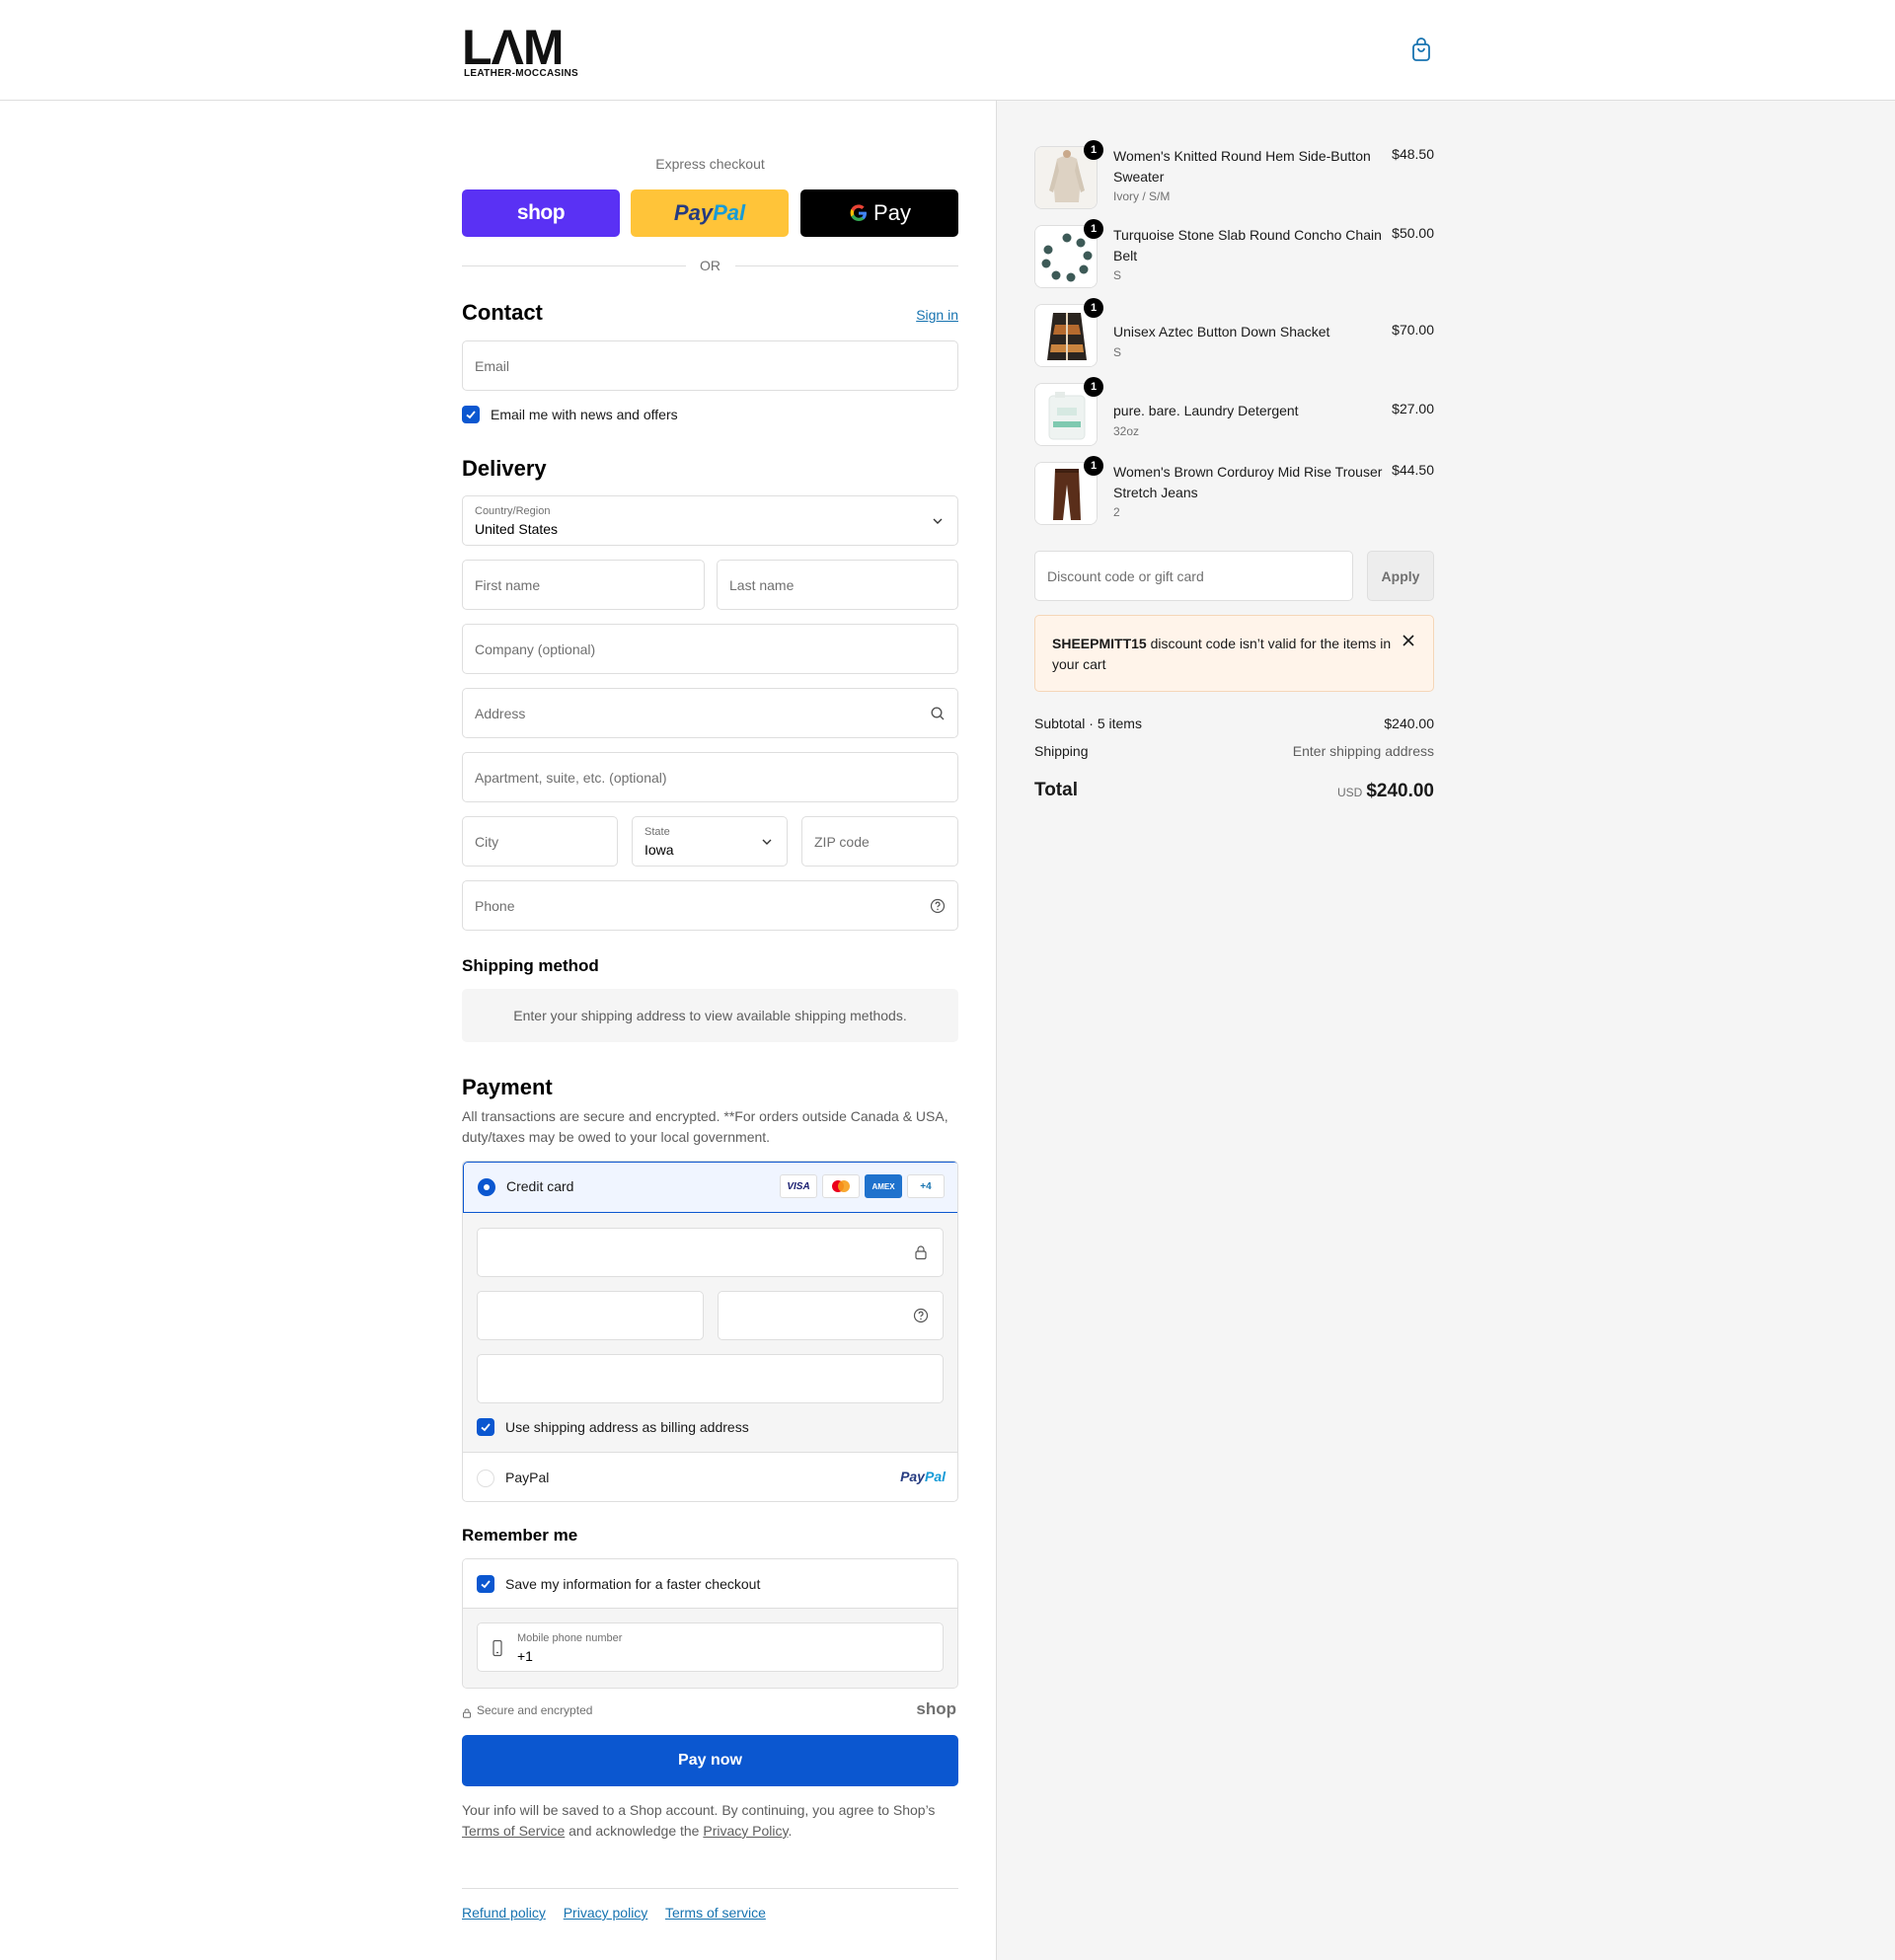  Describe the element at coordinates (505, 468) in the screenshot. I see `delivery-title: Delivery` at that location.